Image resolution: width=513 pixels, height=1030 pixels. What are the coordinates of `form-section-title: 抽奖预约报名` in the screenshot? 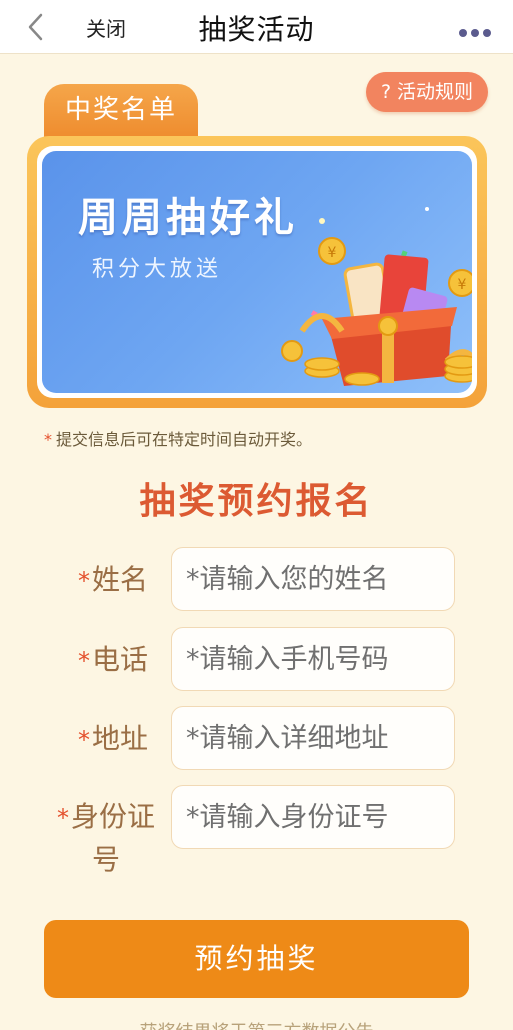 It's located at (256, 501).